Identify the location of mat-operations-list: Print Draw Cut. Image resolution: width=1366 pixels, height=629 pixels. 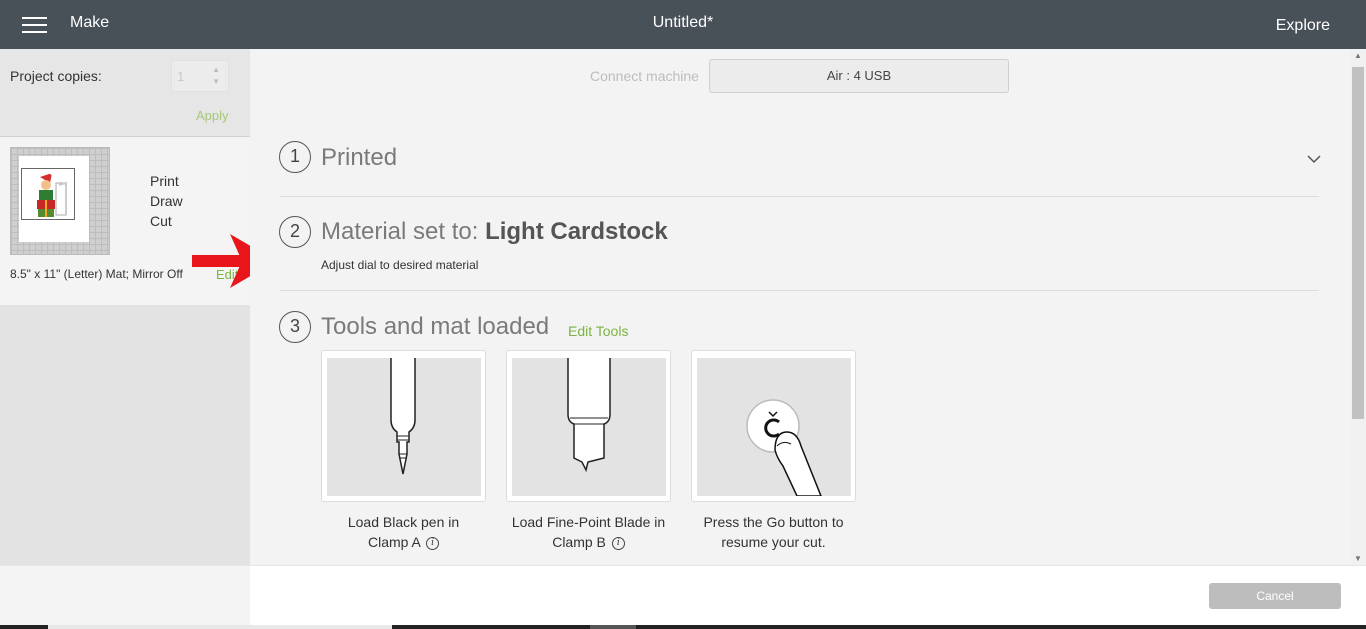
(166, 201).